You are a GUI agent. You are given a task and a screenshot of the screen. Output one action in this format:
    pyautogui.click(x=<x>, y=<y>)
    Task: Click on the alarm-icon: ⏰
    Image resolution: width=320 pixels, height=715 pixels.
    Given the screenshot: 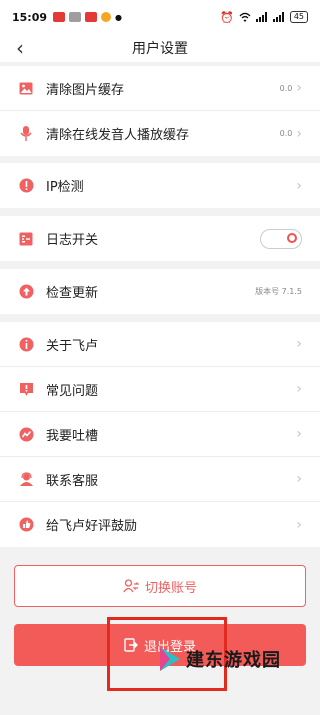 What is the action you would take?
    pyautogui.click(x=227, y=17)
    